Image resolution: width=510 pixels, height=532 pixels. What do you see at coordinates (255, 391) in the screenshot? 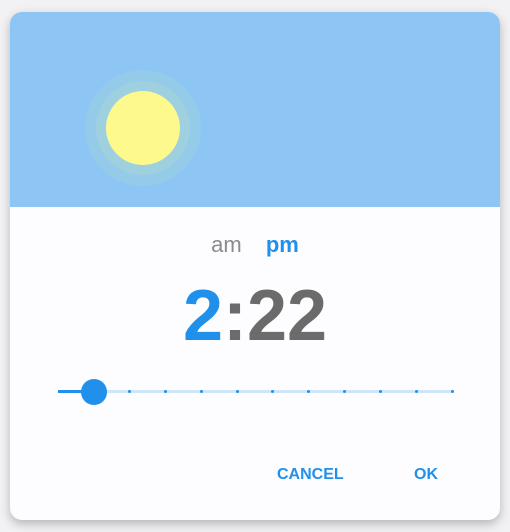
I see `slider-track` at bounding box center [255, 391].